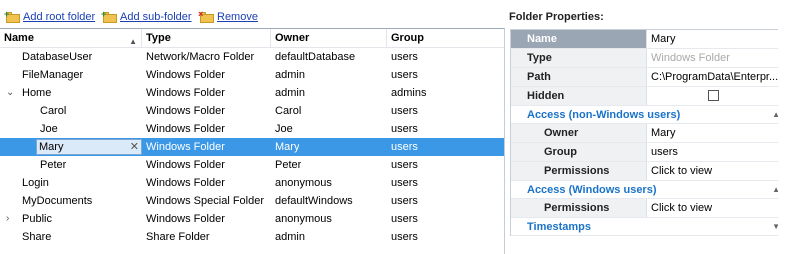 The width and height of the screenshot is (785, 254). Describe the element at coordinates (781, 127) in the screenshot. I see `scrollbar-gutter` at that location.